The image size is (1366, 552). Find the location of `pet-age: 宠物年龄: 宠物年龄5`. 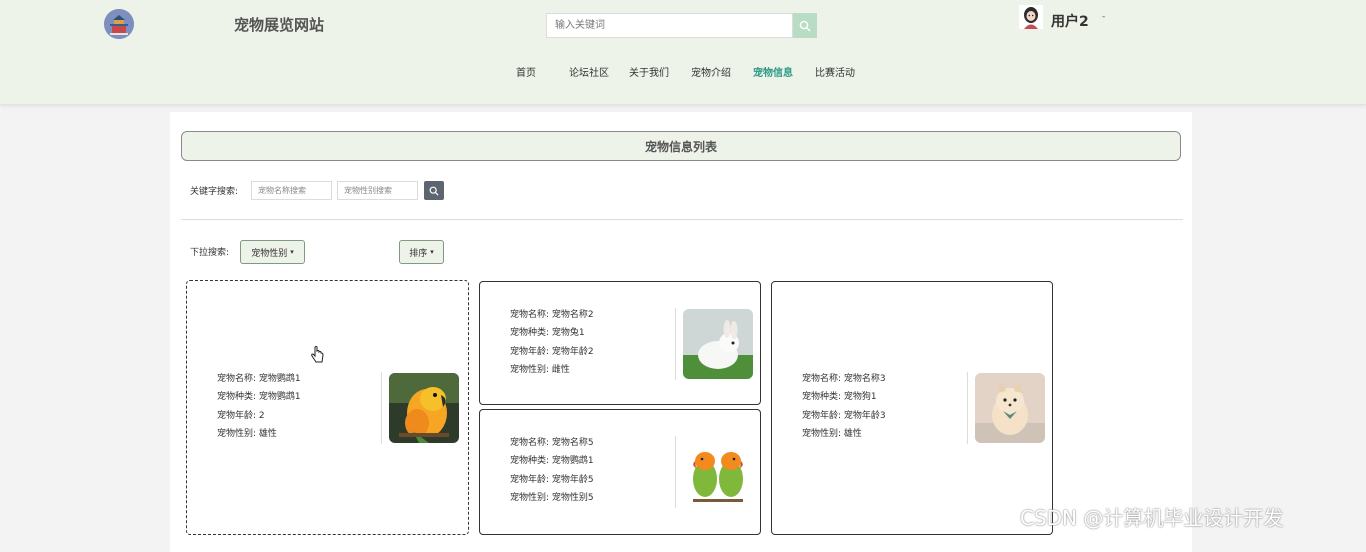

pet-age: 宠物年龄: 宠物年龄5 is located at coordinates (552, 479).